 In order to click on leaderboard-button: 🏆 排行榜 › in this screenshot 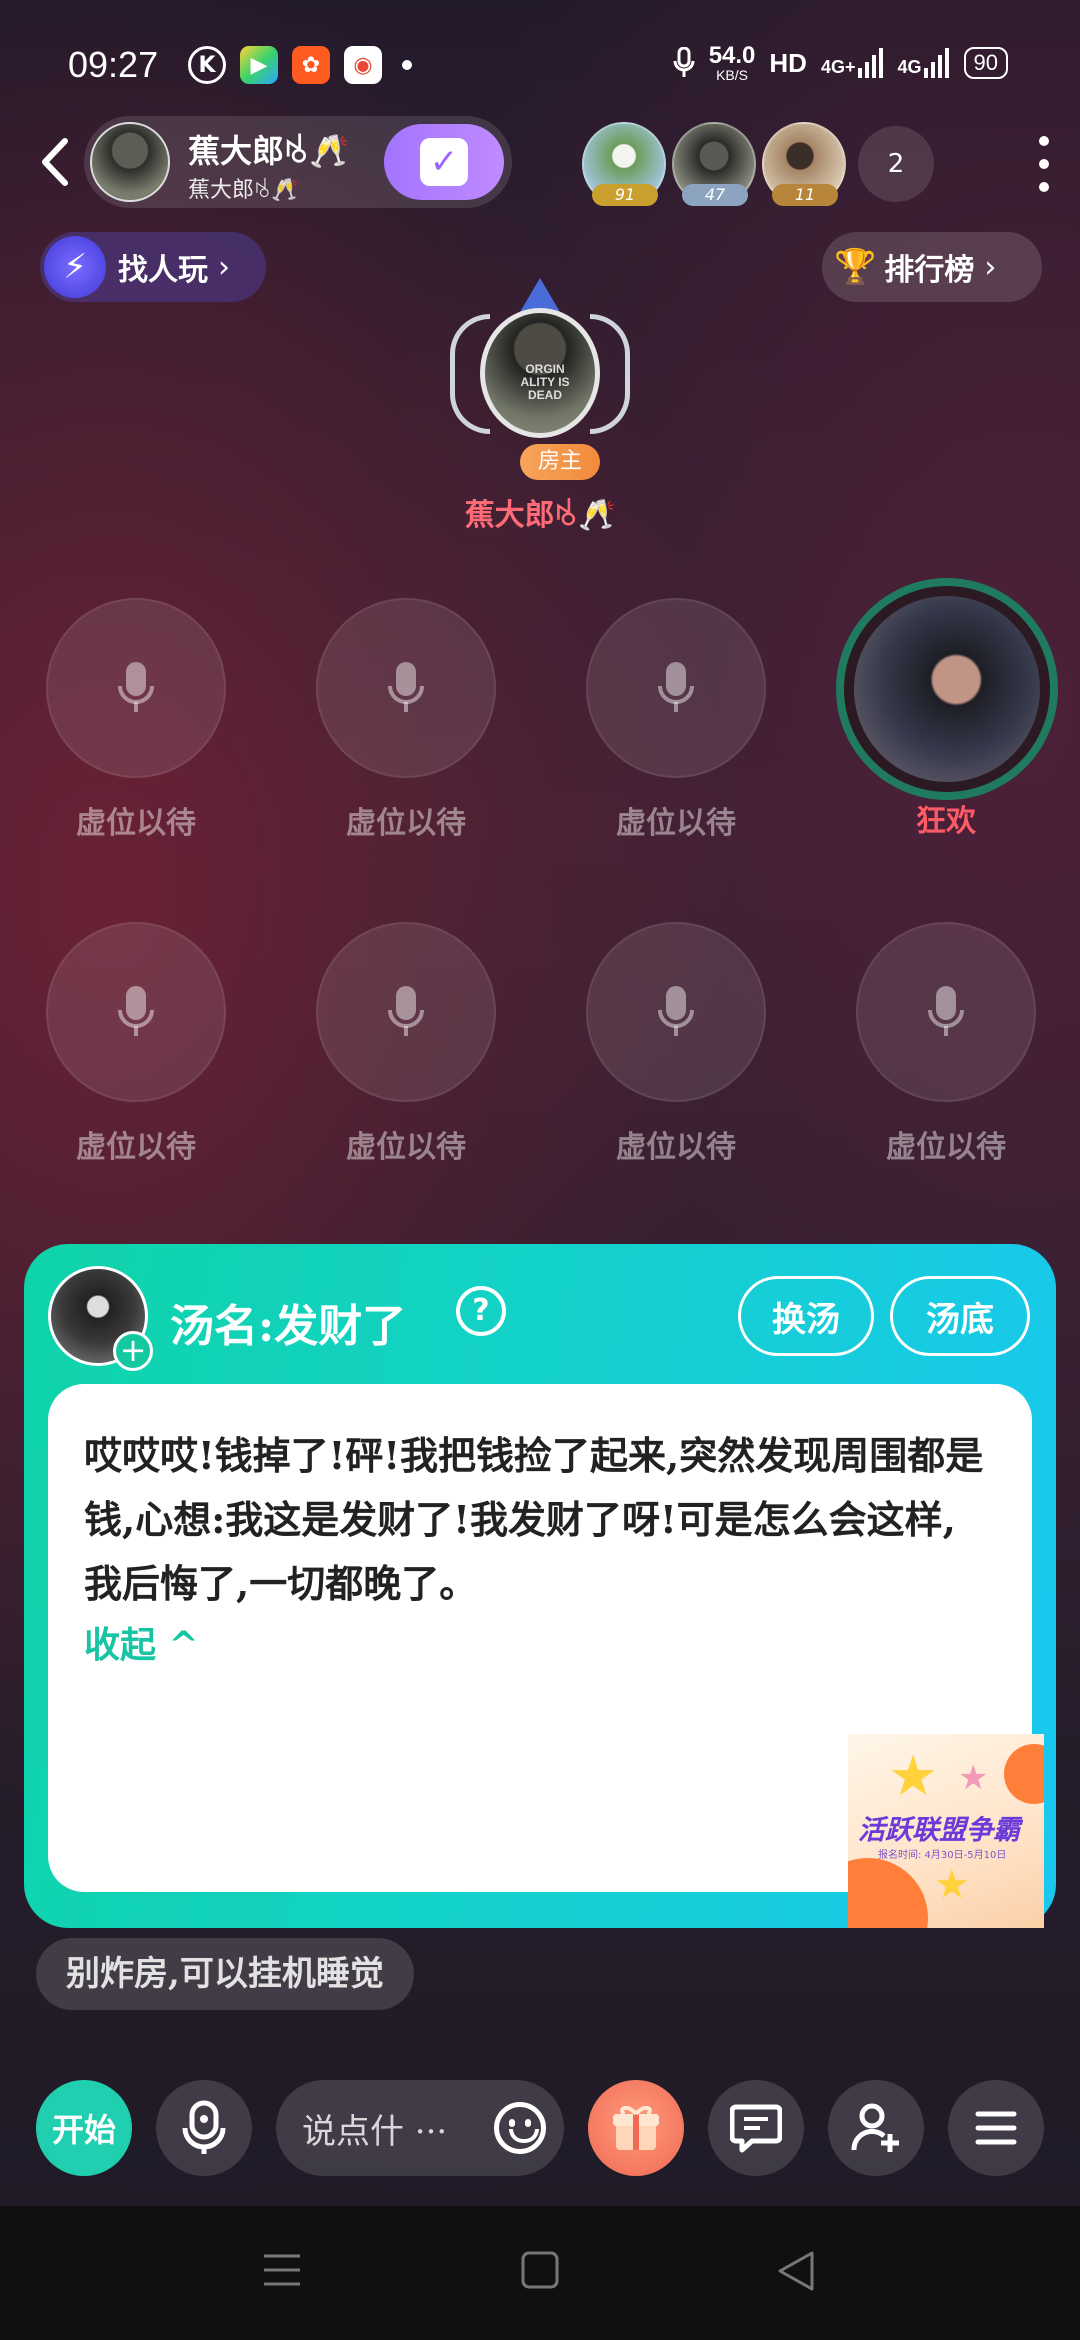, I will do `click(932, 267)`.